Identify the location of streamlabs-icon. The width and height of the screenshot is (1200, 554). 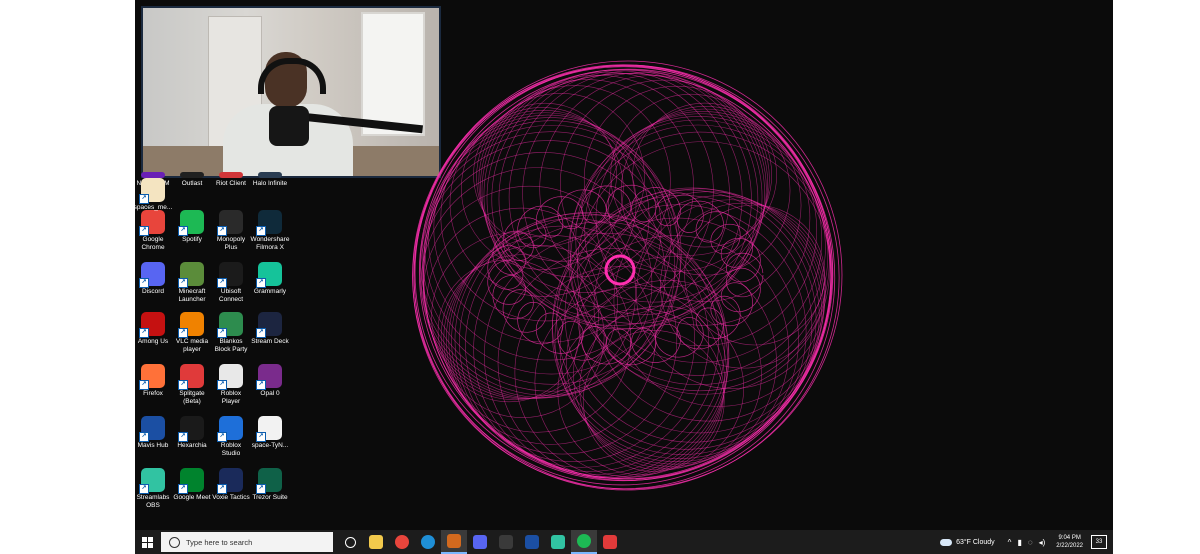
(558, 542).